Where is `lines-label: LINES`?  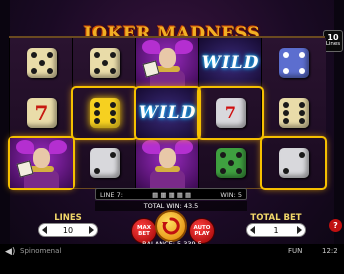 lines-label: LINES is located at coordinates (68, 218).